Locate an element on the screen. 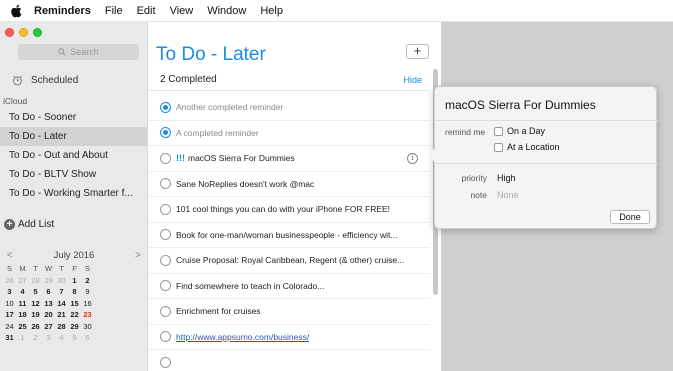  calendar-day: 13 is located at coordinates (48, 303).